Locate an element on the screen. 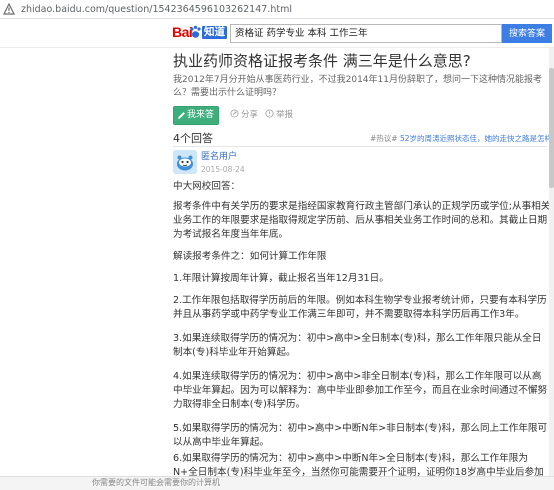  bottom-bar-text: 你需要的文件可能会需要你的计算机 is located at coordinates (156, 482).